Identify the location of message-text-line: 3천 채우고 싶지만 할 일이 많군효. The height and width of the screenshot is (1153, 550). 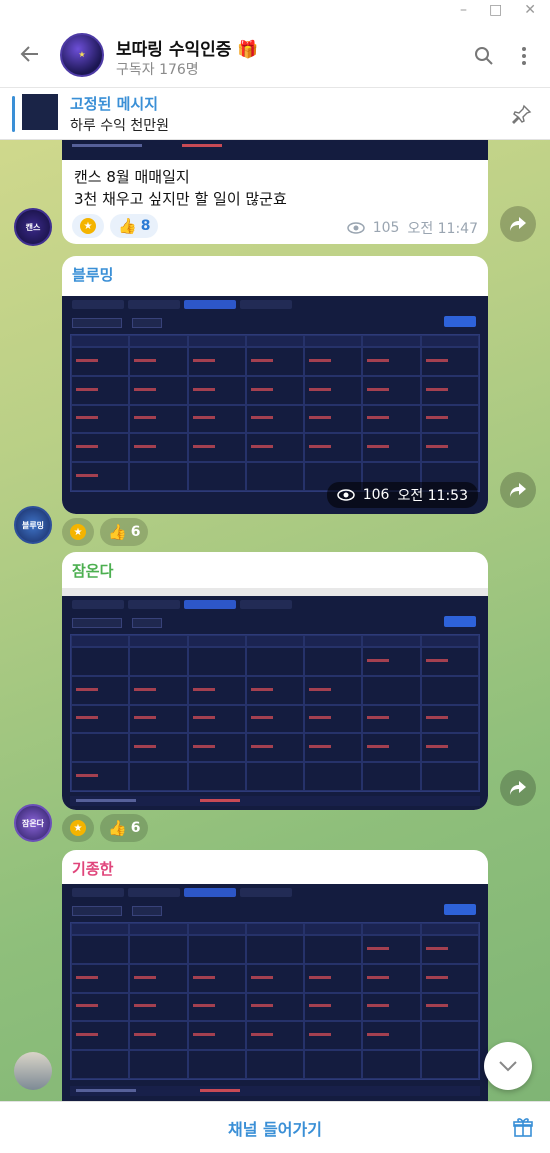
(180, 199).